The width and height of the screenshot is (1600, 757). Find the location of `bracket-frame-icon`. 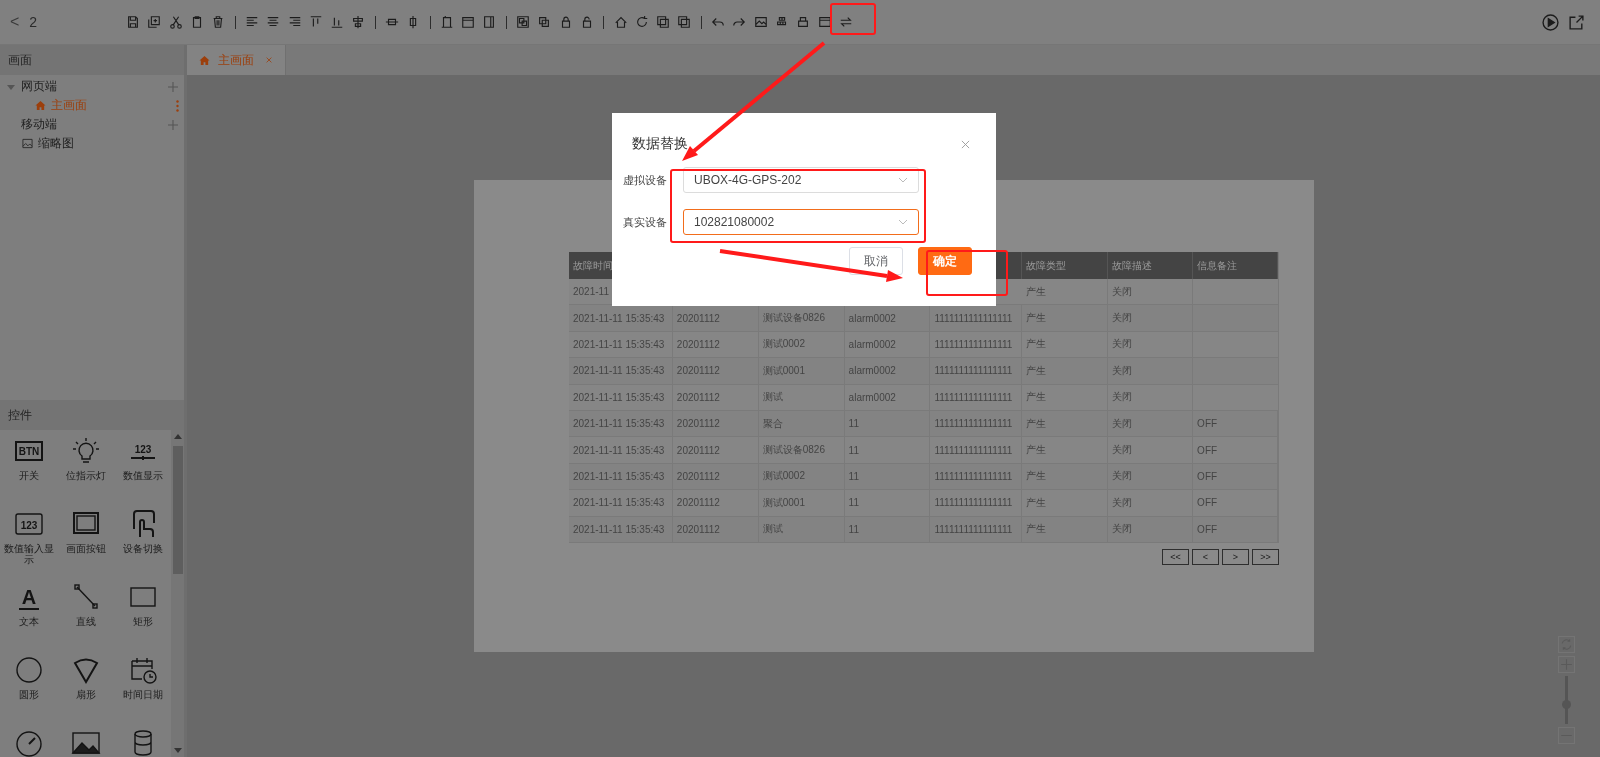

bracket-frame-icon is located at coordinates (446, 22).